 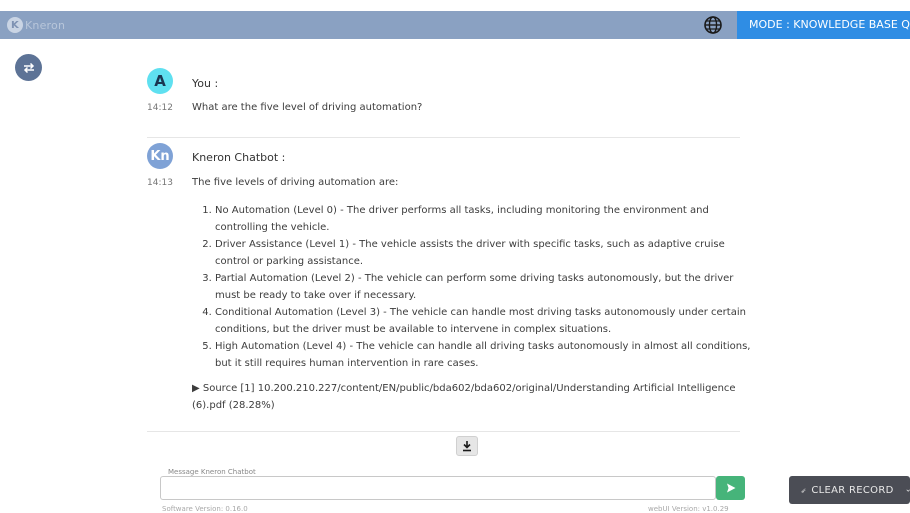 I want to click on message-input-label: Message Kneron Chatbot, so click(x=212, y=472).